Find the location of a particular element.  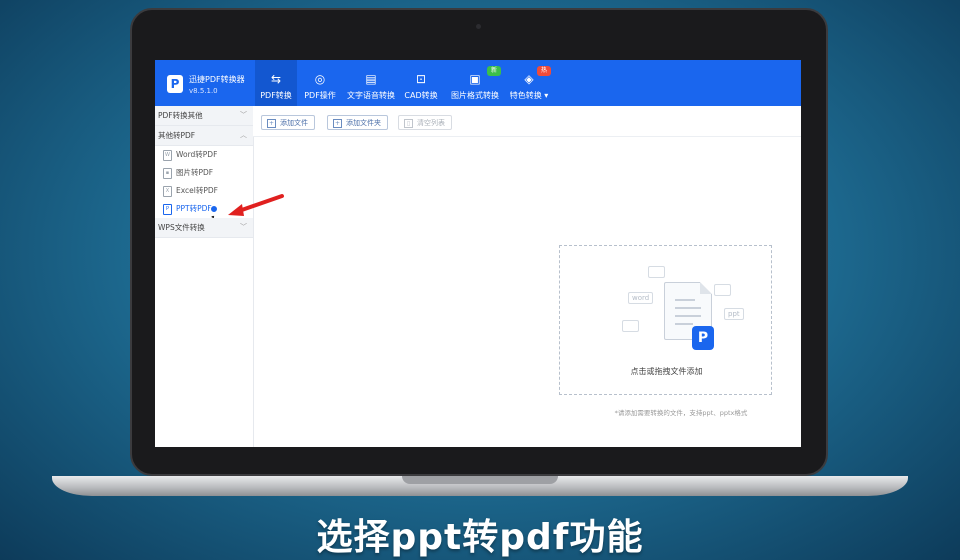

red-arrow-annotation is located at coordinates (256, 205).